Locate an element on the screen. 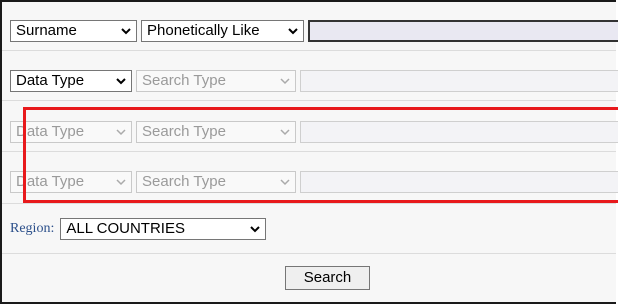 Image resolution: width=618 pixels, height=306 pixels. region-select: ALL COUNTRIES is located at coordinates (163, 229).